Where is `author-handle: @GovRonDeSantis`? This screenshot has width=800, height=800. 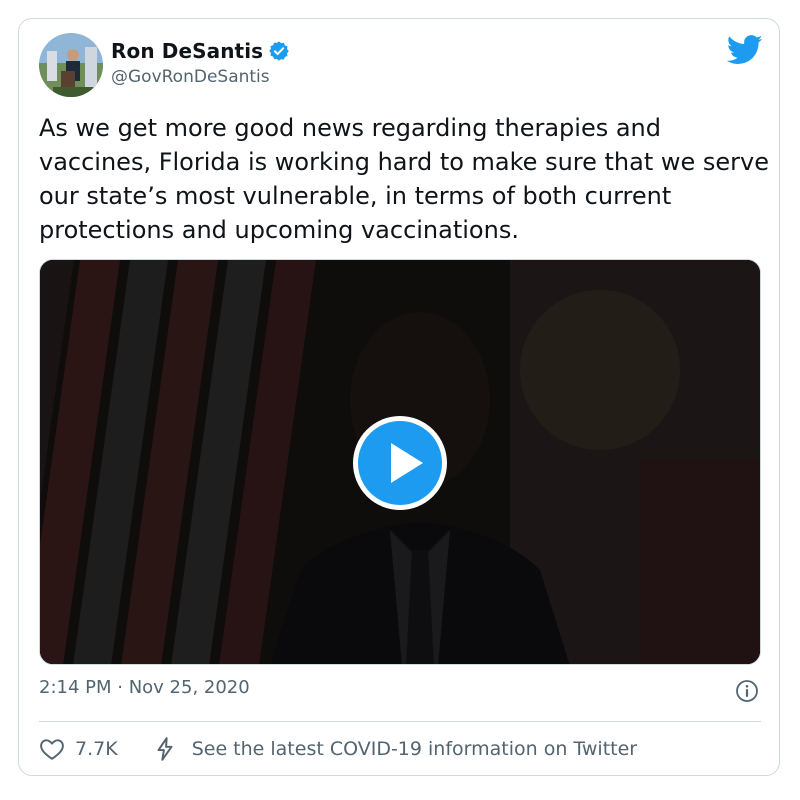
author-handle: @GovRonDeSantis is located at coordinates (200, 77).